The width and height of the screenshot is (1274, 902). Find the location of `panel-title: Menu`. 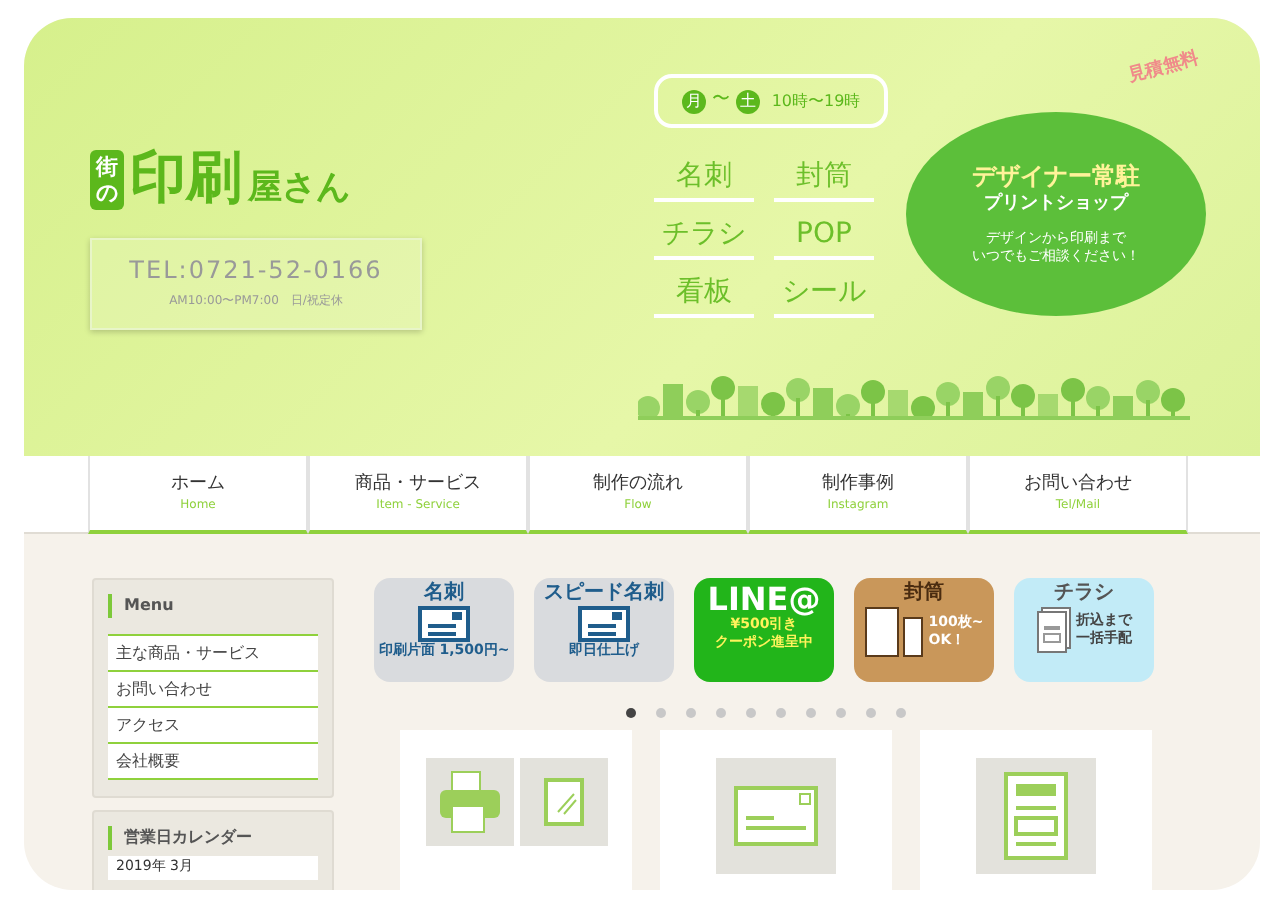

panel-title: Menu is located at coordinates (213, 606).